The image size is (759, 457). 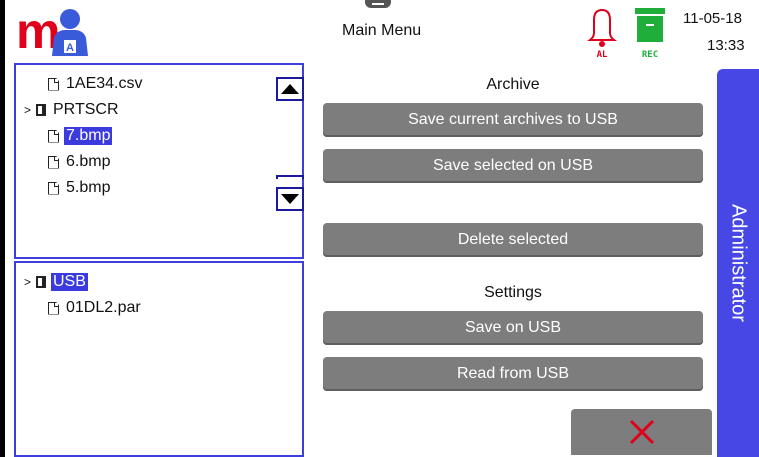 What do you see at coordinates (513, 120) in the screenshot?
I see `save-current-archives-button: Save current archives to USB` at bounding box center [513, 120].